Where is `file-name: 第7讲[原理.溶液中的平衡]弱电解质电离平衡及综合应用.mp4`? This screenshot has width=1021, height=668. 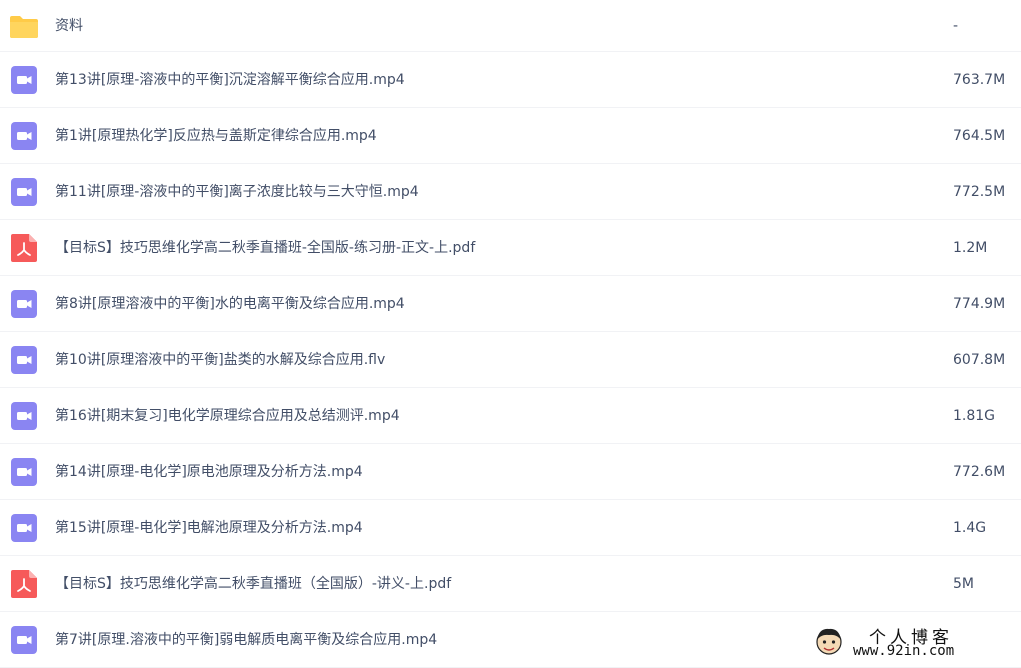 file-name: 第7讲[原理.溶液中的平衡]弱电解质电离平衡及综合应用.mp4 is located at coordinates (246, 639).